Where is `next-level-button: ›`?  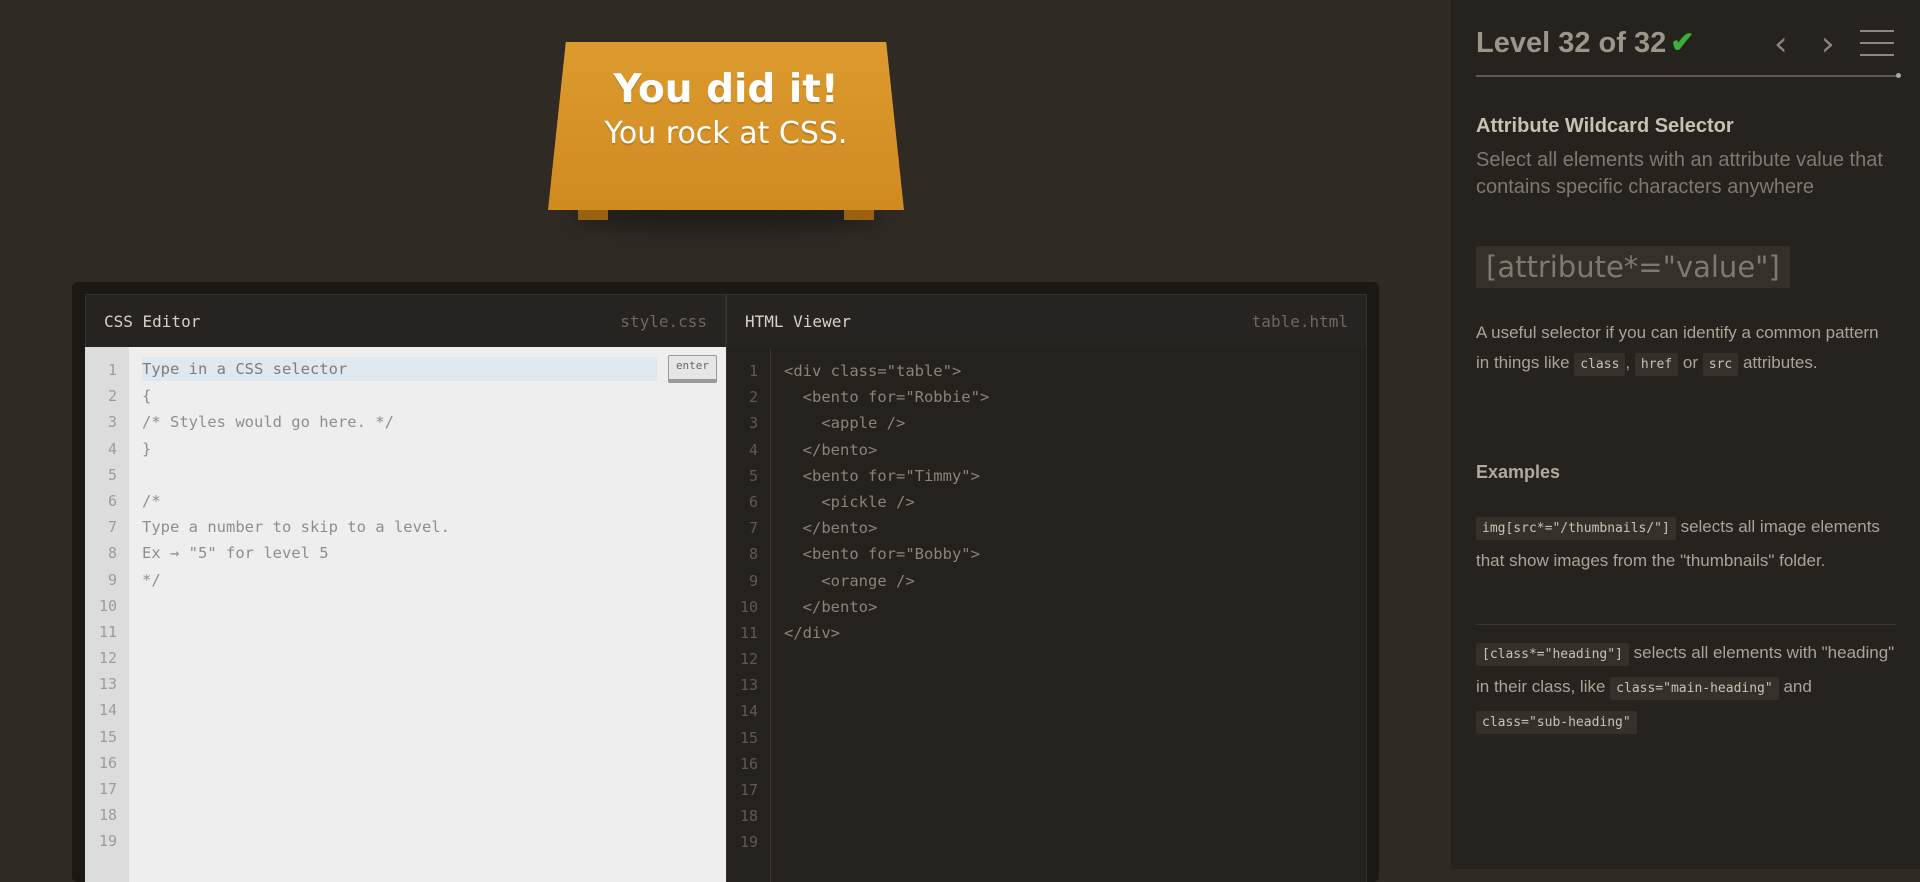
next-level-button: › is located at coordinates (1828, 44).